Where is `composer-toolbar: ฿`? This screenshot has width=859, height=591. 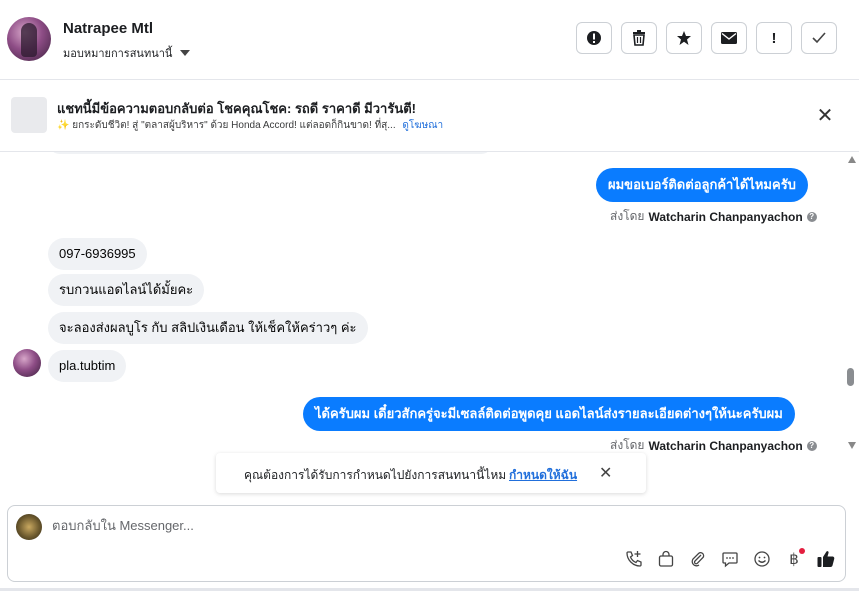
composer-toolbar: ฿ is located at coordinates (730, 559).